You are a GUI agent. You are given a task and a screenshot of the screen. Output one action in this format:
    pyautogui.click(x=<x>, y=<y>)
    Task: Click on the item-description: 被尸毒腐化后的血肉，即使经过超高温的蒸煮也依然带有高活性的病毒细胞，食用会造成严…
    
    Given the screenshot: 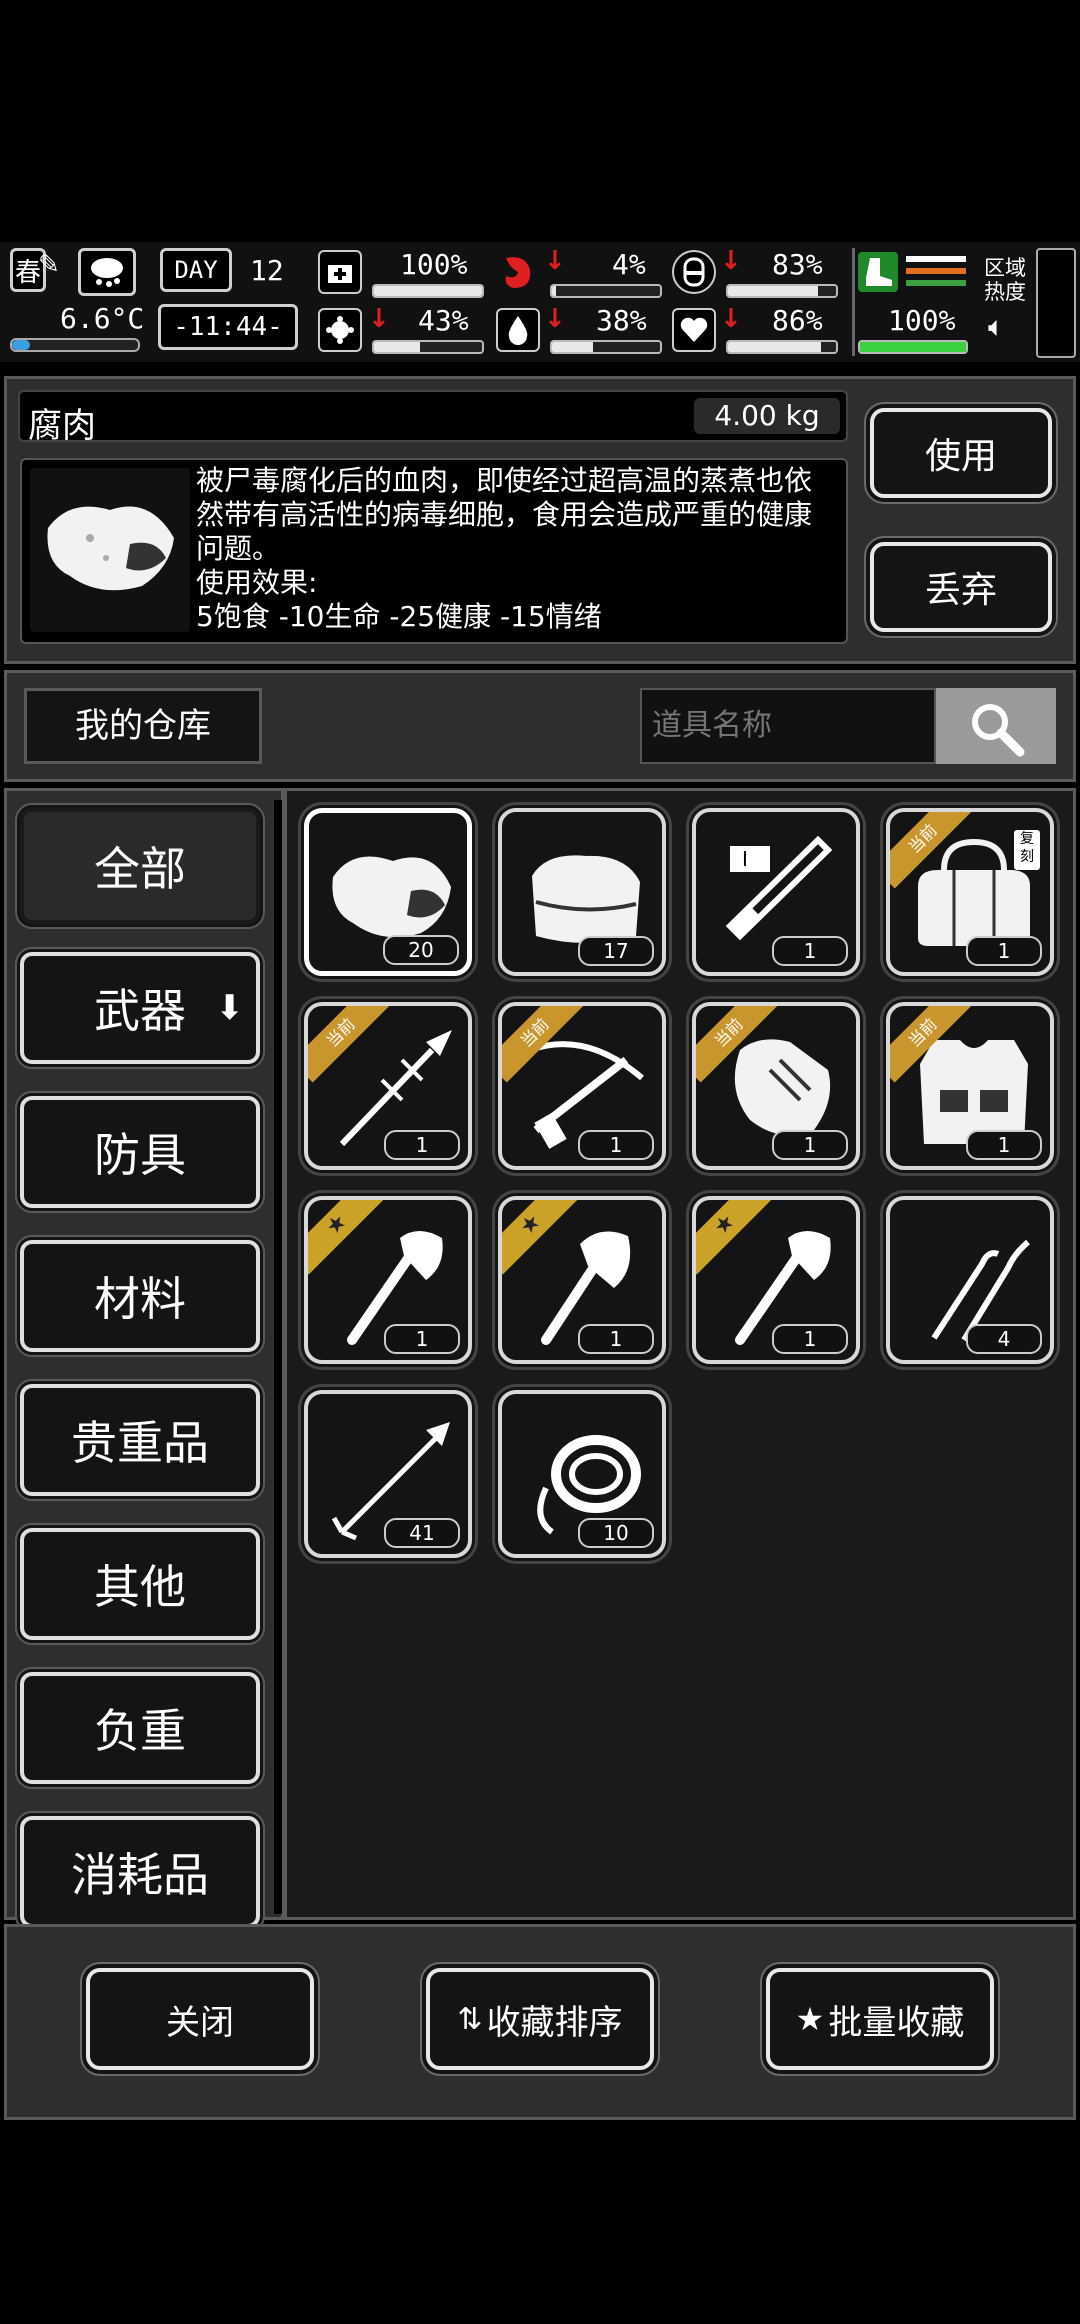 What is the action you would take?
    pyautogui.click(x=516, y=549)
    